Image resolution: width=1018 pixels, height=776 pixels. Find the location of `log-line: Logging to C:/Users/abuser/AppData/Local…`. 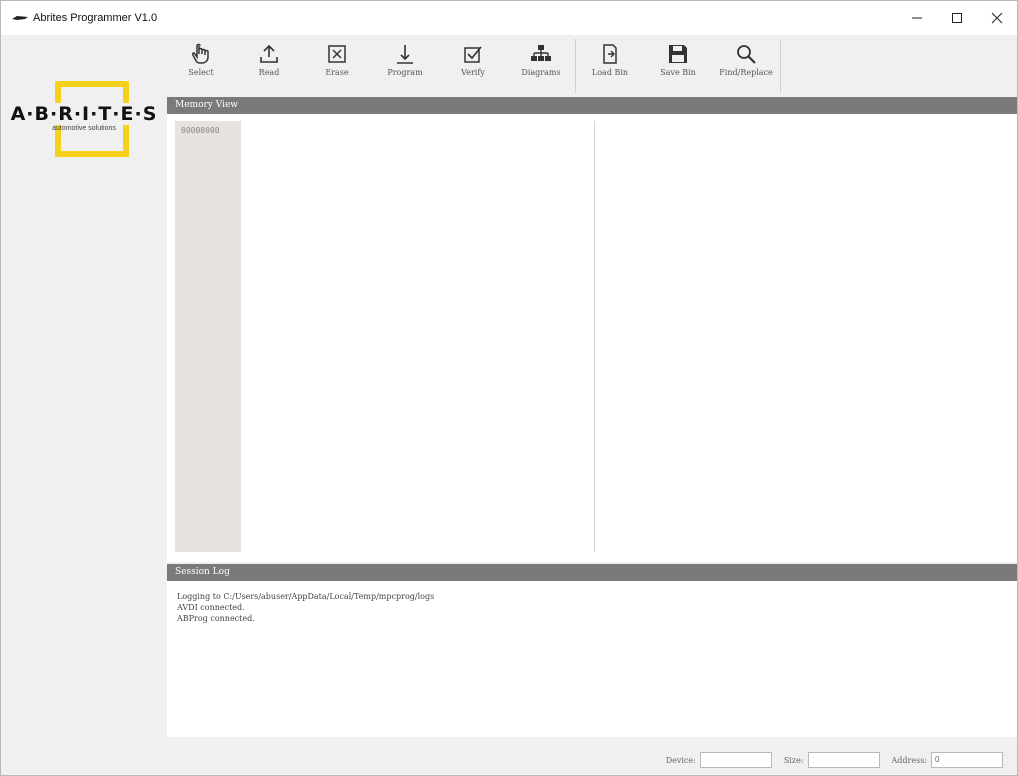

log-line: Logging to C:/Users/abuser/AppData/Local… is located at coordinates (306, 596).